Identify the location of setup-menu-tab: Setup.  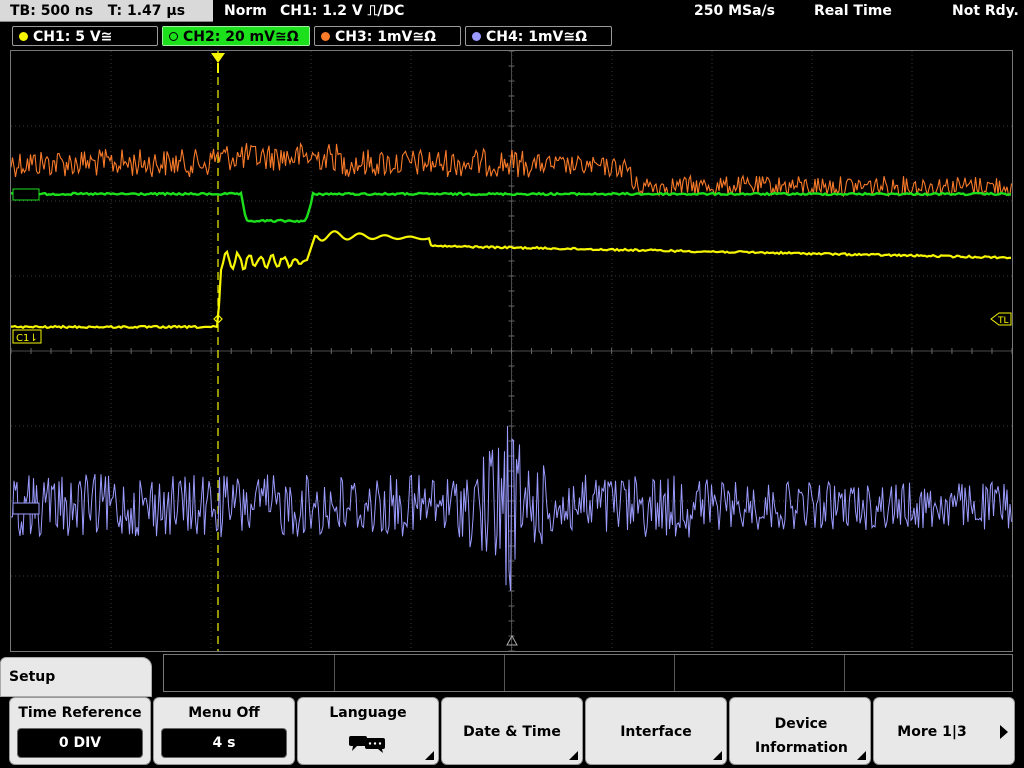
(76, 677).